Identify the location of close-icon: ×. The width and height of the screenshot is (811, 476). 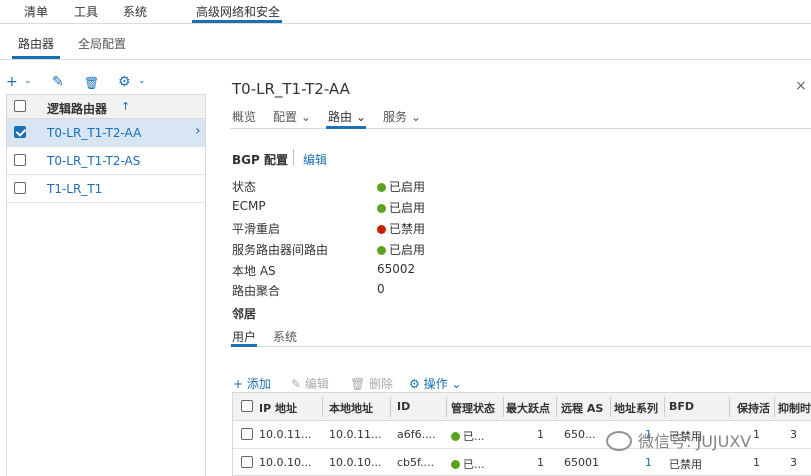
(801, 86).